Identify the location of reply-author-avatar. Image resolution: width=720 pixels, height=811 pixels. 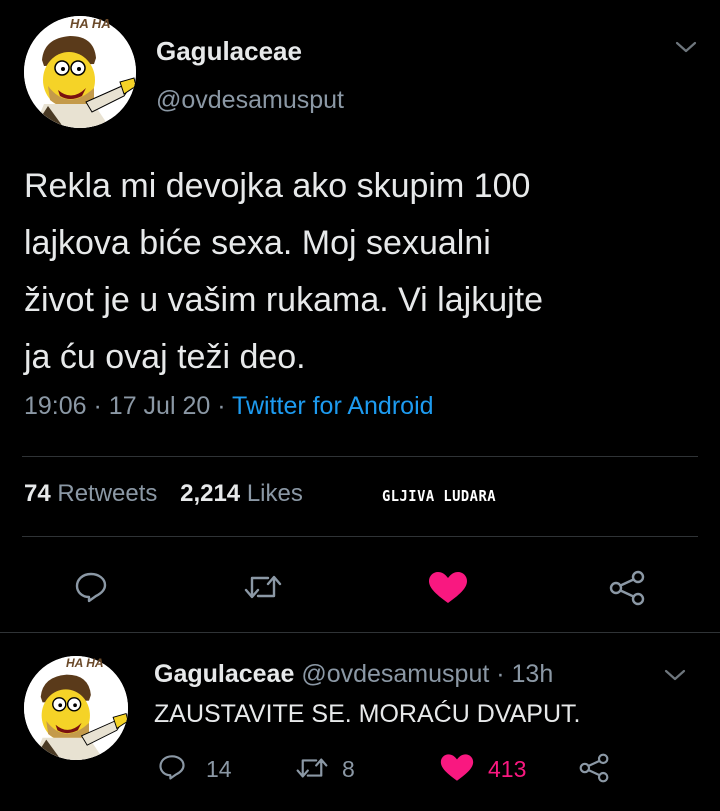
(76, 708).